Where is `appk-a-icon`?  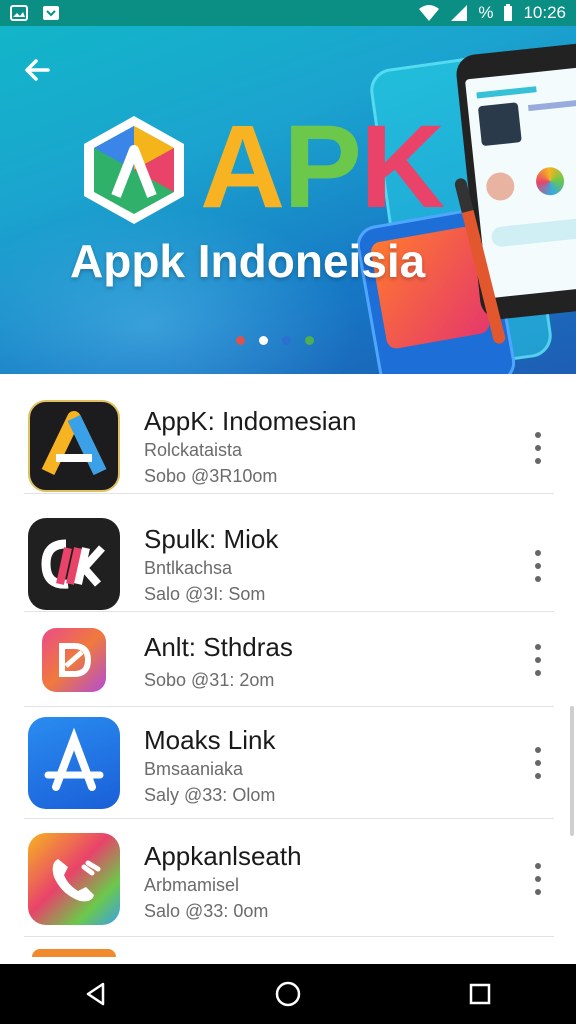
appk-a-icon is located at coordinates (74, 446).